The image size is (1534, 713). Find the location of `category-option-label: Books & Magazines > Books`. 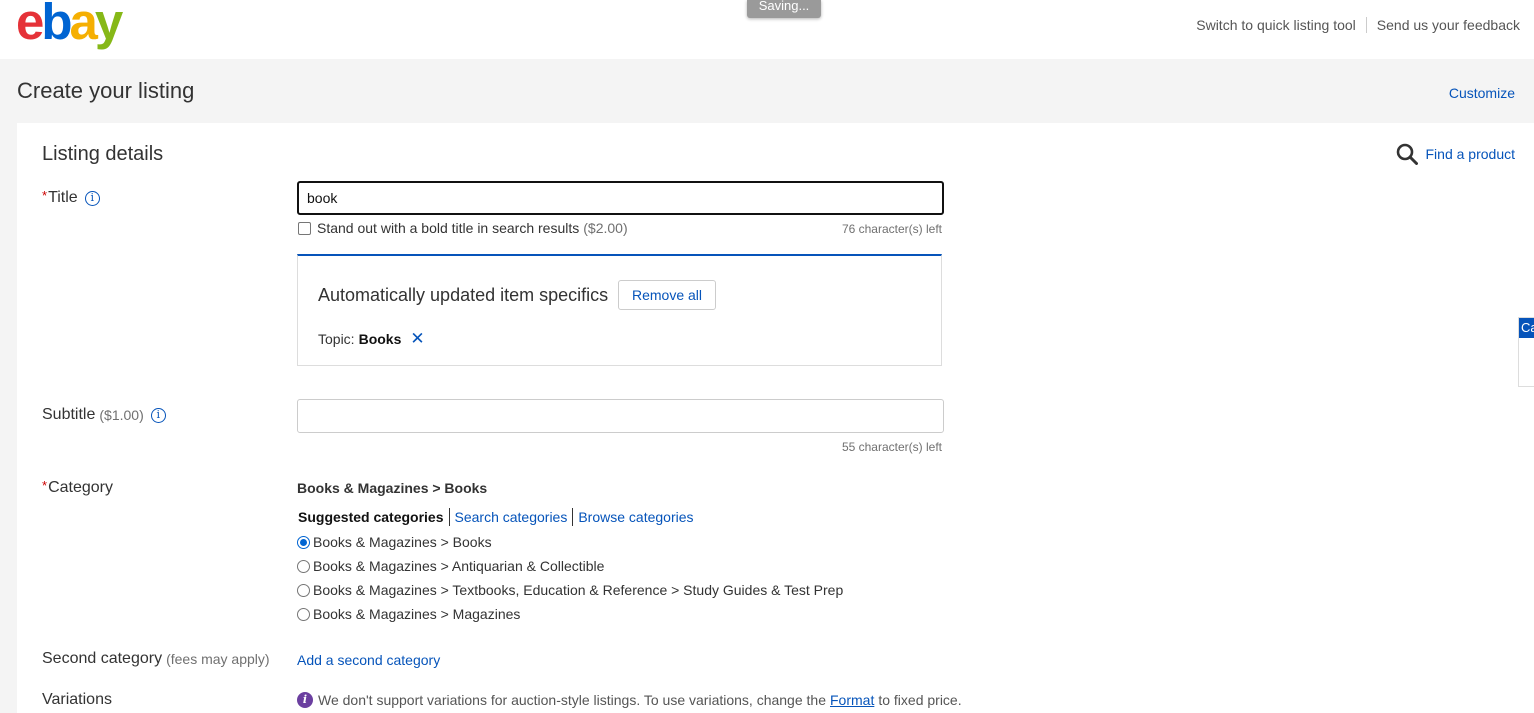

category-option-label: Books & Magazines > Books is located at coordinates (402, 542).